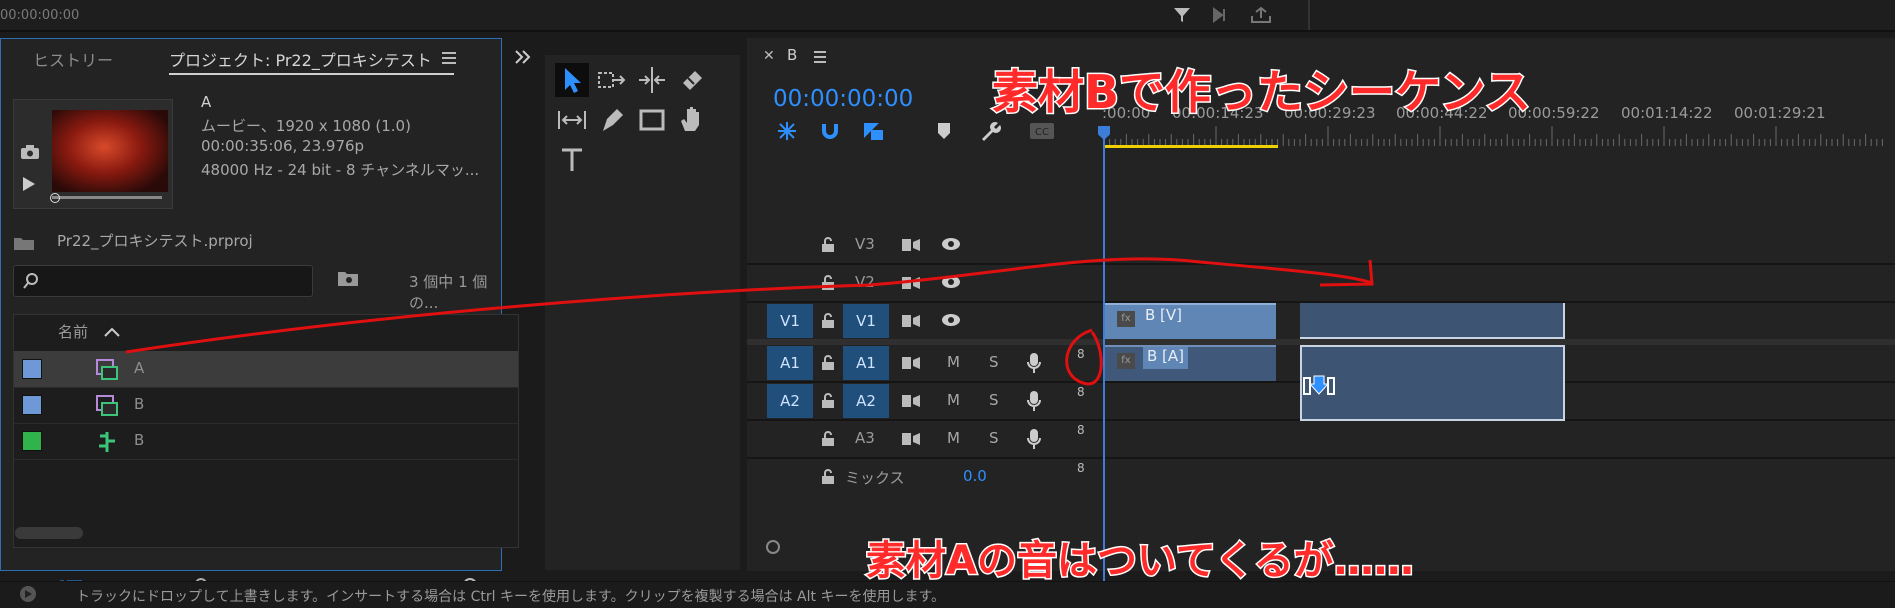  What do you see at coordinates (1189, 363) in the screenshot?
I see `audio-clip: fx B [A]` at bounding box center [1189, 363].